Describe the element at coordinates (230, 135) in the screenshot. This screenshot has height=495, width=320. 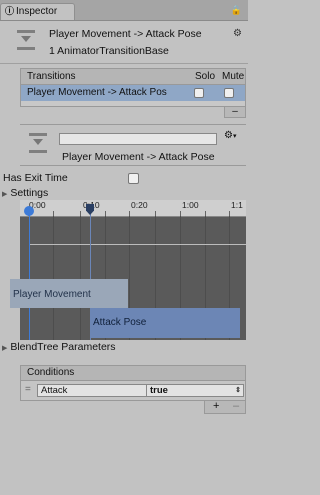
I see `gear-icon: ⚙▾` at that location.